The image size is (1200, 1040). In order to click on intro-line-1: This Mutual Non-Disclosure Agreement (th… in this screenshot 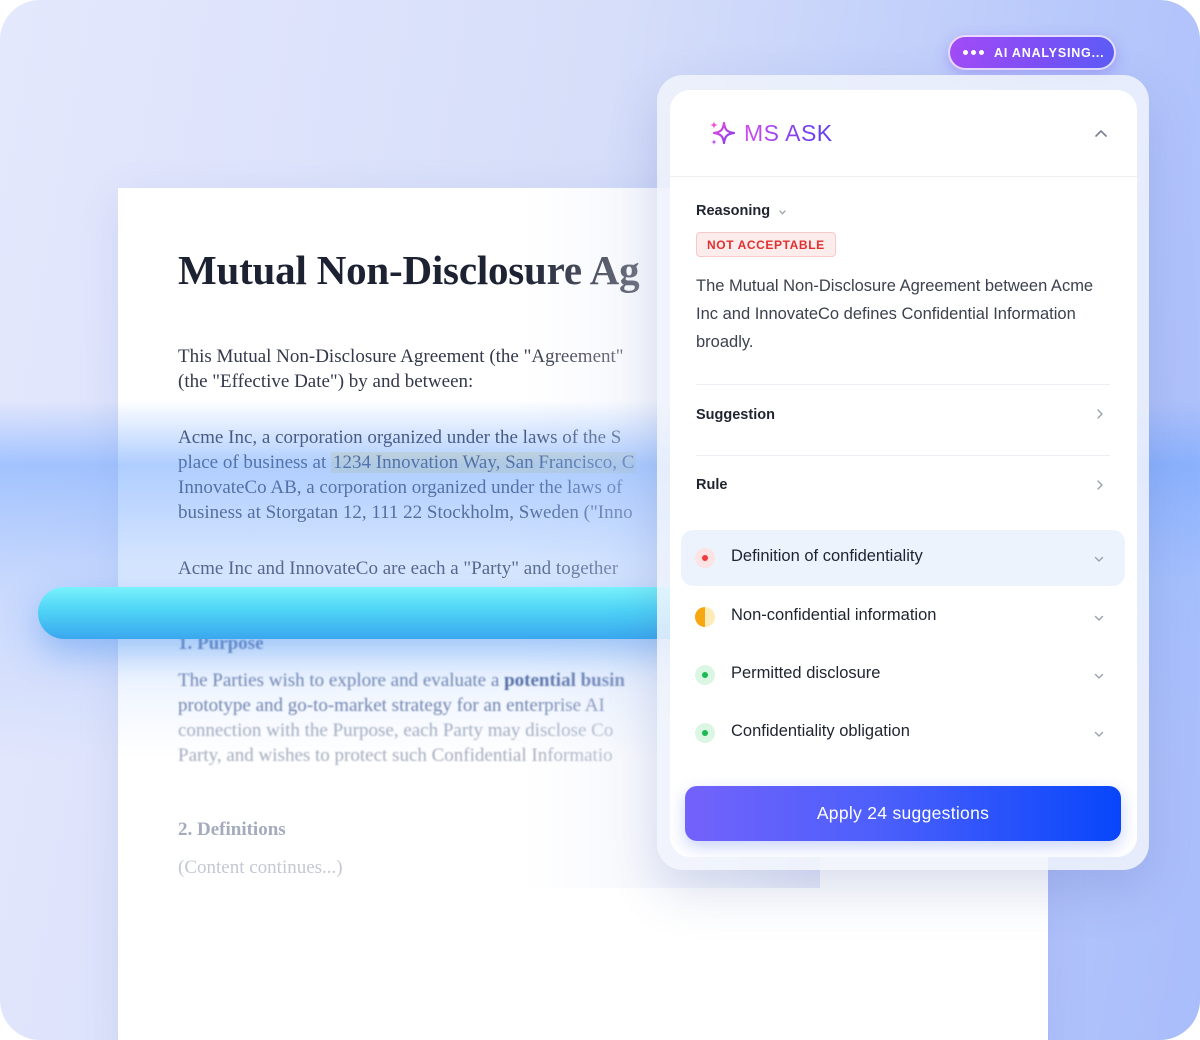, I will do `click(401, 356)`.